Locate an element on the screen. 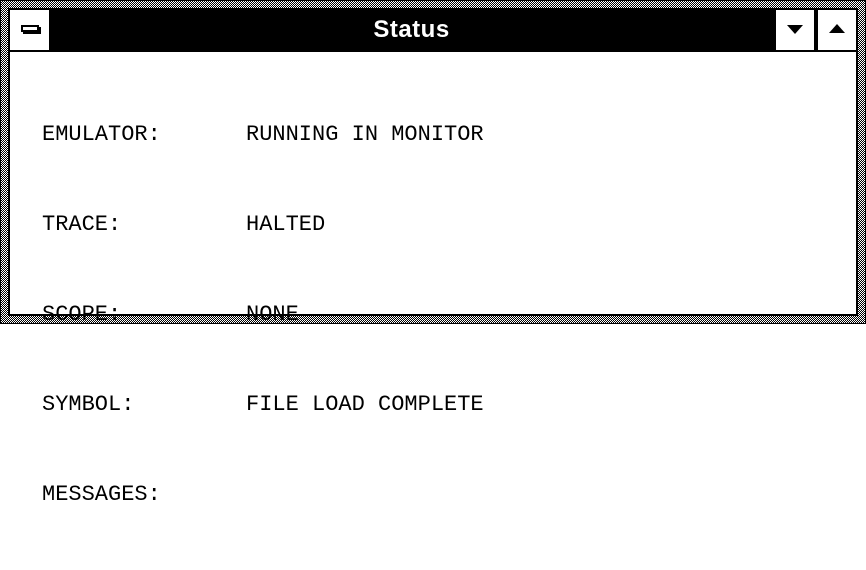 This screenshot has width=866, height=570. status-label: SCOPE: is located at coordinates (82, 314).